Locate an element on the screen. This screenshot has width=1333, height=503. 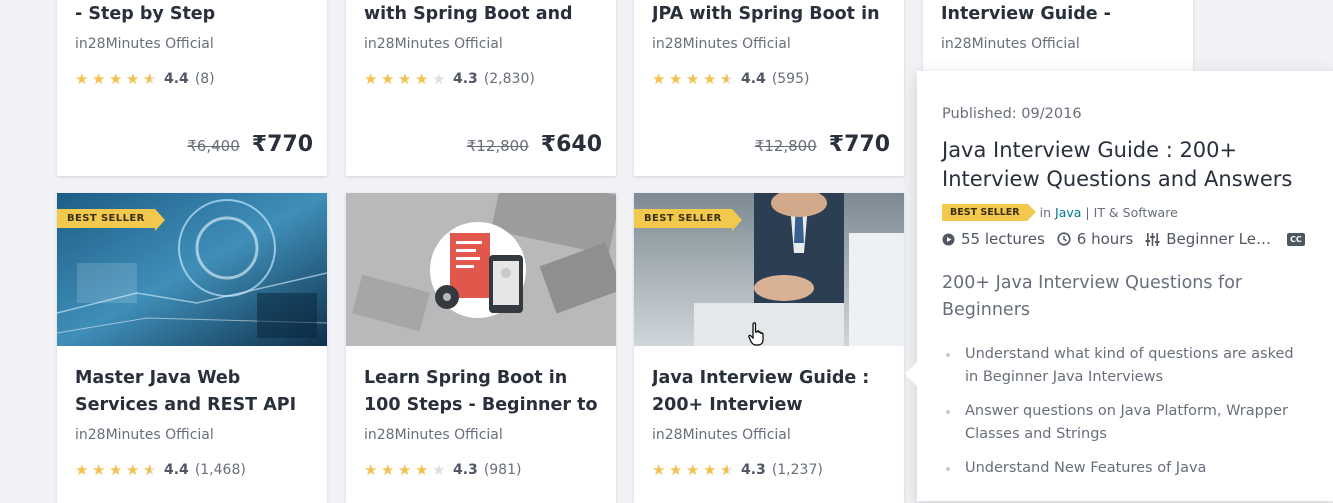
popover-arrow is located at coordinates (911, 374).